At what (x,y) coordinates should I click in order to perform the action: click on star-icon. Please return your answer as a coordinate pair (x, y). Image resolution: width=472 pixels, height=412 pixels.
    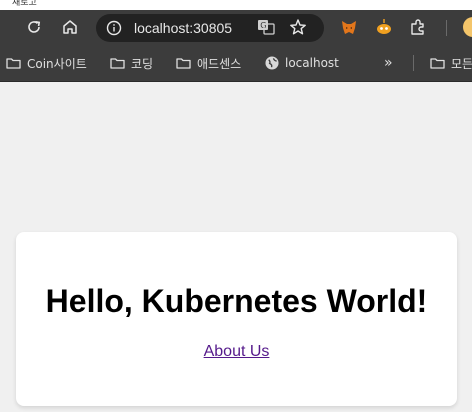
    Looking at the image, I should click on (298, 27).